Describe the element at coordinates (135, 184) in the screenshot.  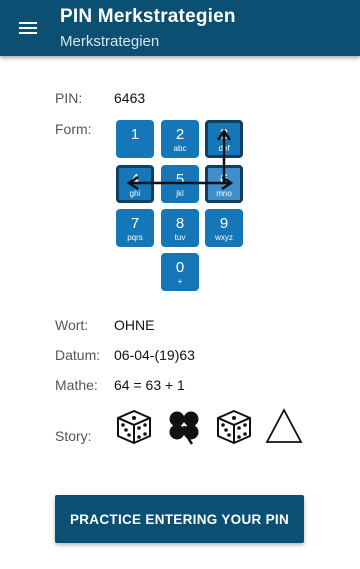
I see `key-4: 4 ghi` at that location.